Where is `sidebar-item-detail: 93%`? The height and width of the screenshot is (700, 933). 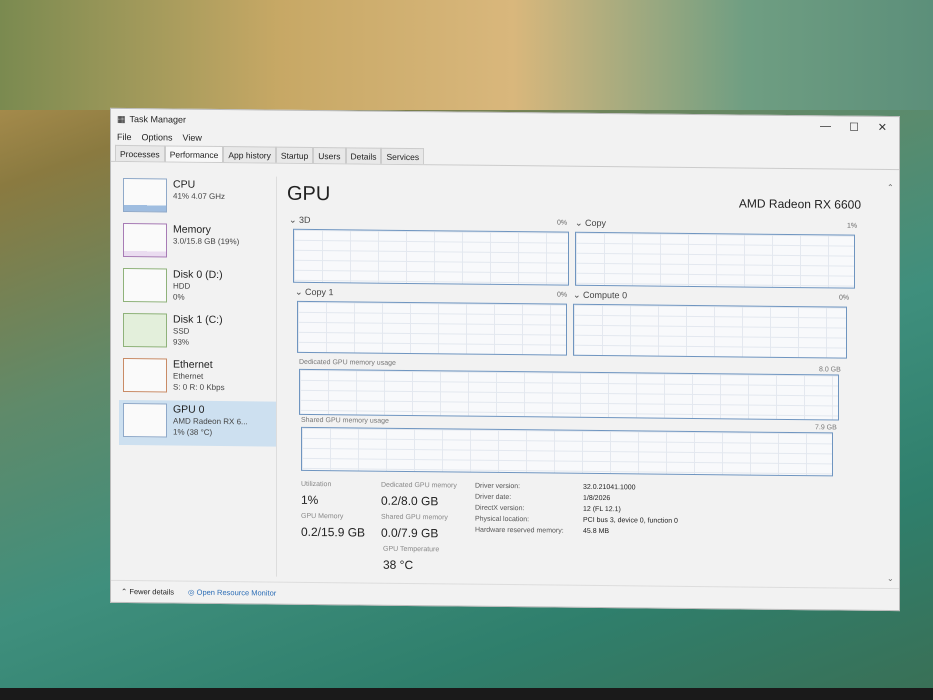 sidebar-item-detail: 93% is located at coordinates (181, 342).